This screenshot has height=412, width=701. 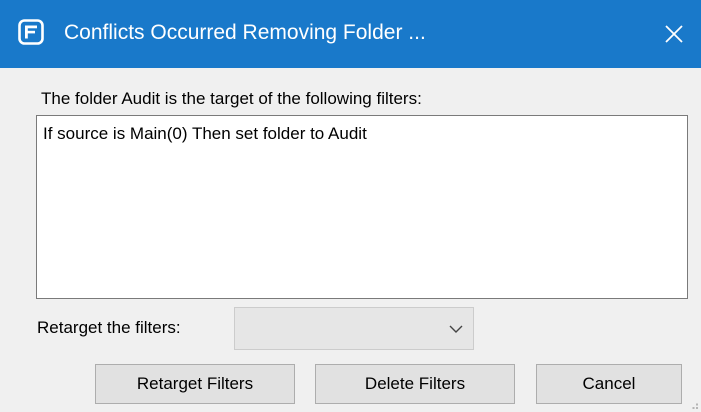 What do you see at coordinates (415, 384) in the screenshot?
I see `delete-filters-button: Delete Filters` at bounding box center [415, 384].